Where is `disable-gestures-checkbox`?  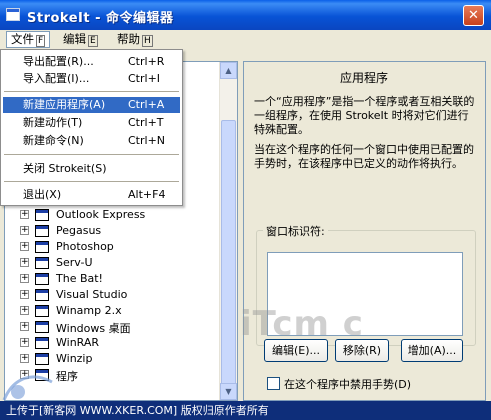 disable-gestures-checkbox is located at coordinates (273, 383).